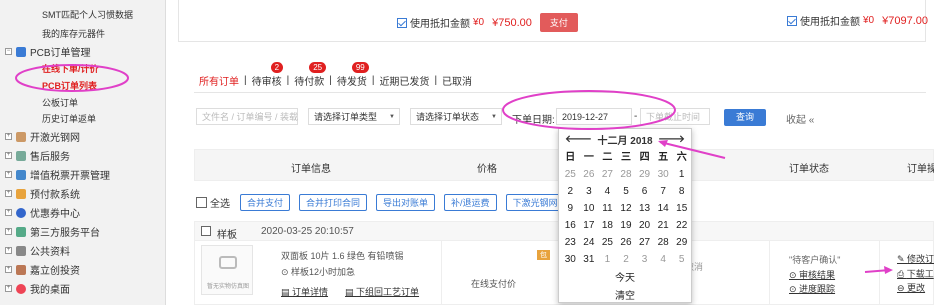 Image resolution: width=934 pixels, height=305 pixels. I want to click on review-result-link: ⊙ 审核结果, so click(812, 274).